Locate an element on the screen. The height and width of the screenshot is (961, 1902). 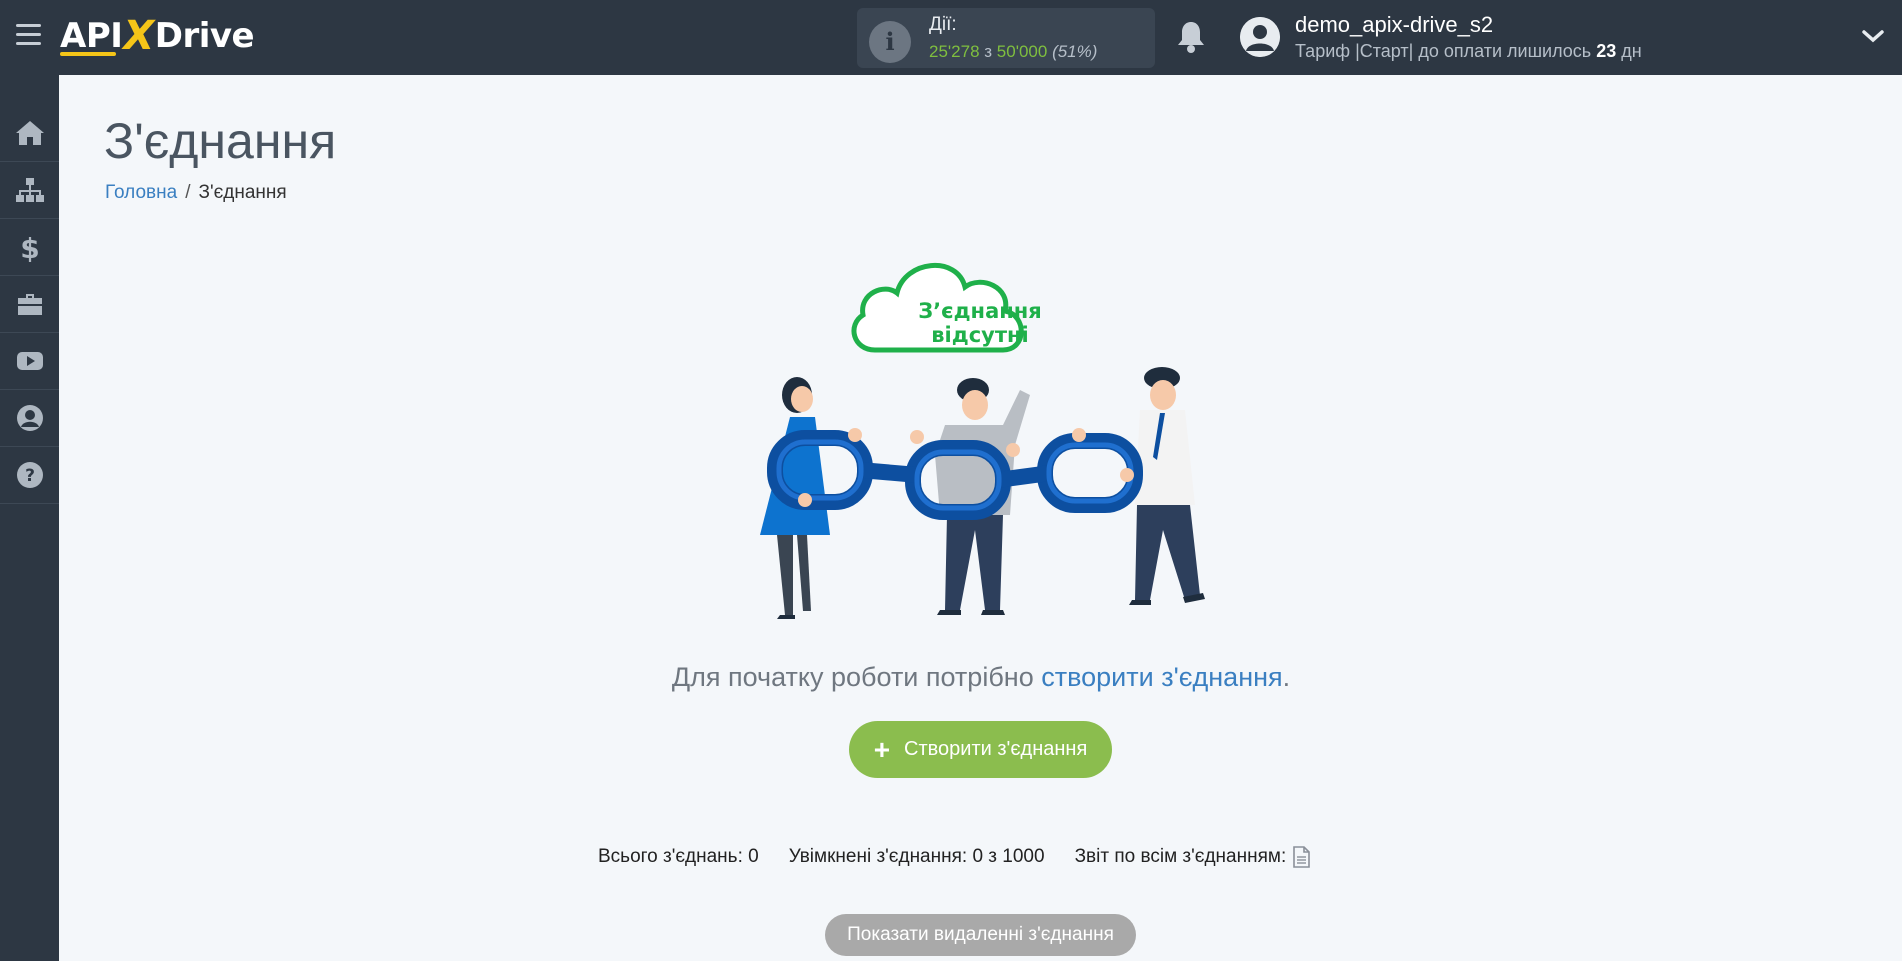
youtube-icon is located at coordinates (29, 361).